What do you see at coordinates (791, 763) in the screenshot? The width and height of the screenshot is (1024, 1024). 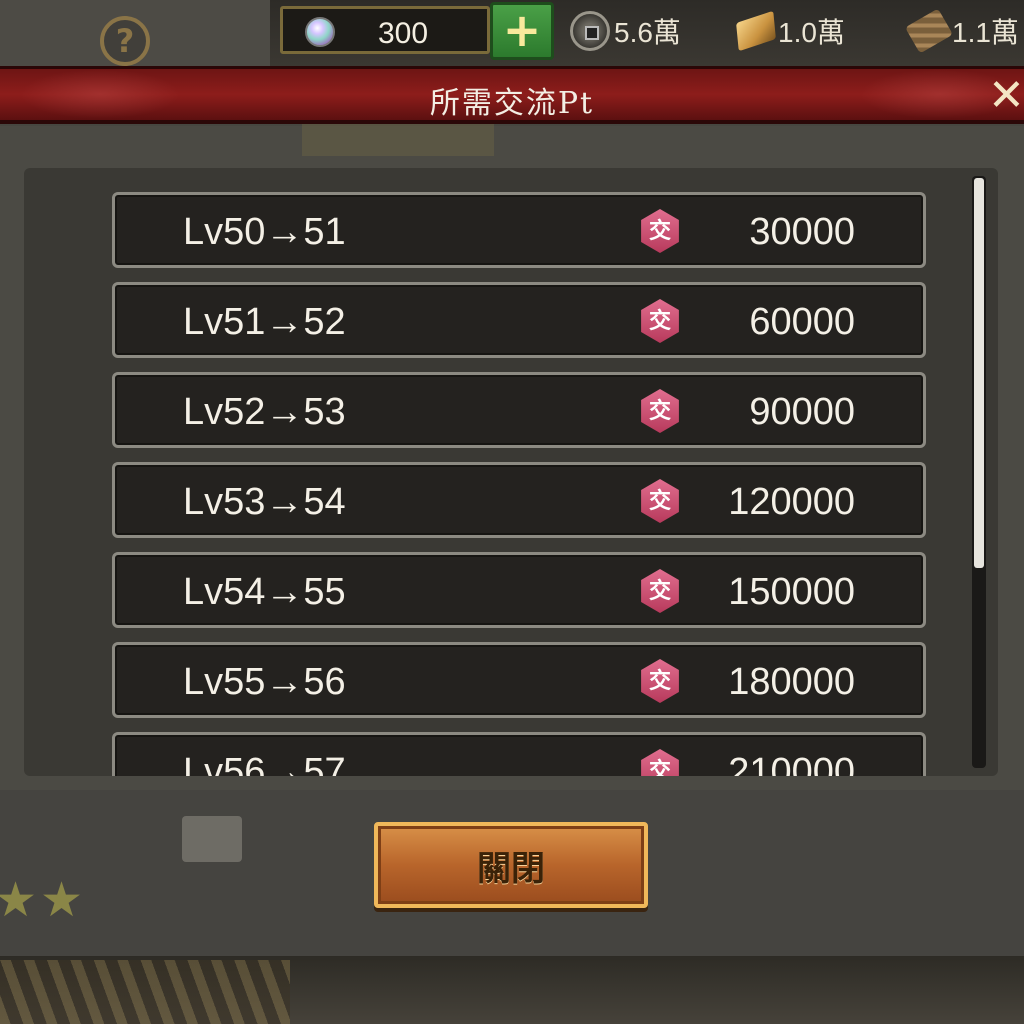 I see `required-pt-value: 210000` at bounding box center [791, 763].